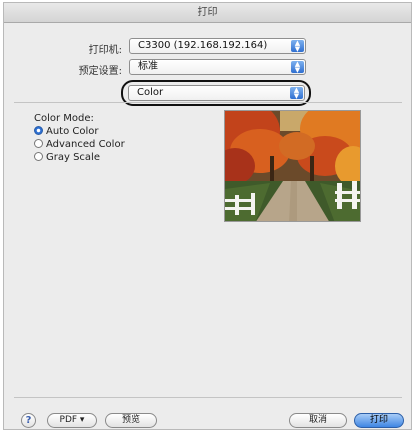 Image resolution: width=416 pixels, height=432 pixels. What do you see at coordinates (28, 420) in the screenshot?
I see `help-button: ?` at bounding box center [28, 420].